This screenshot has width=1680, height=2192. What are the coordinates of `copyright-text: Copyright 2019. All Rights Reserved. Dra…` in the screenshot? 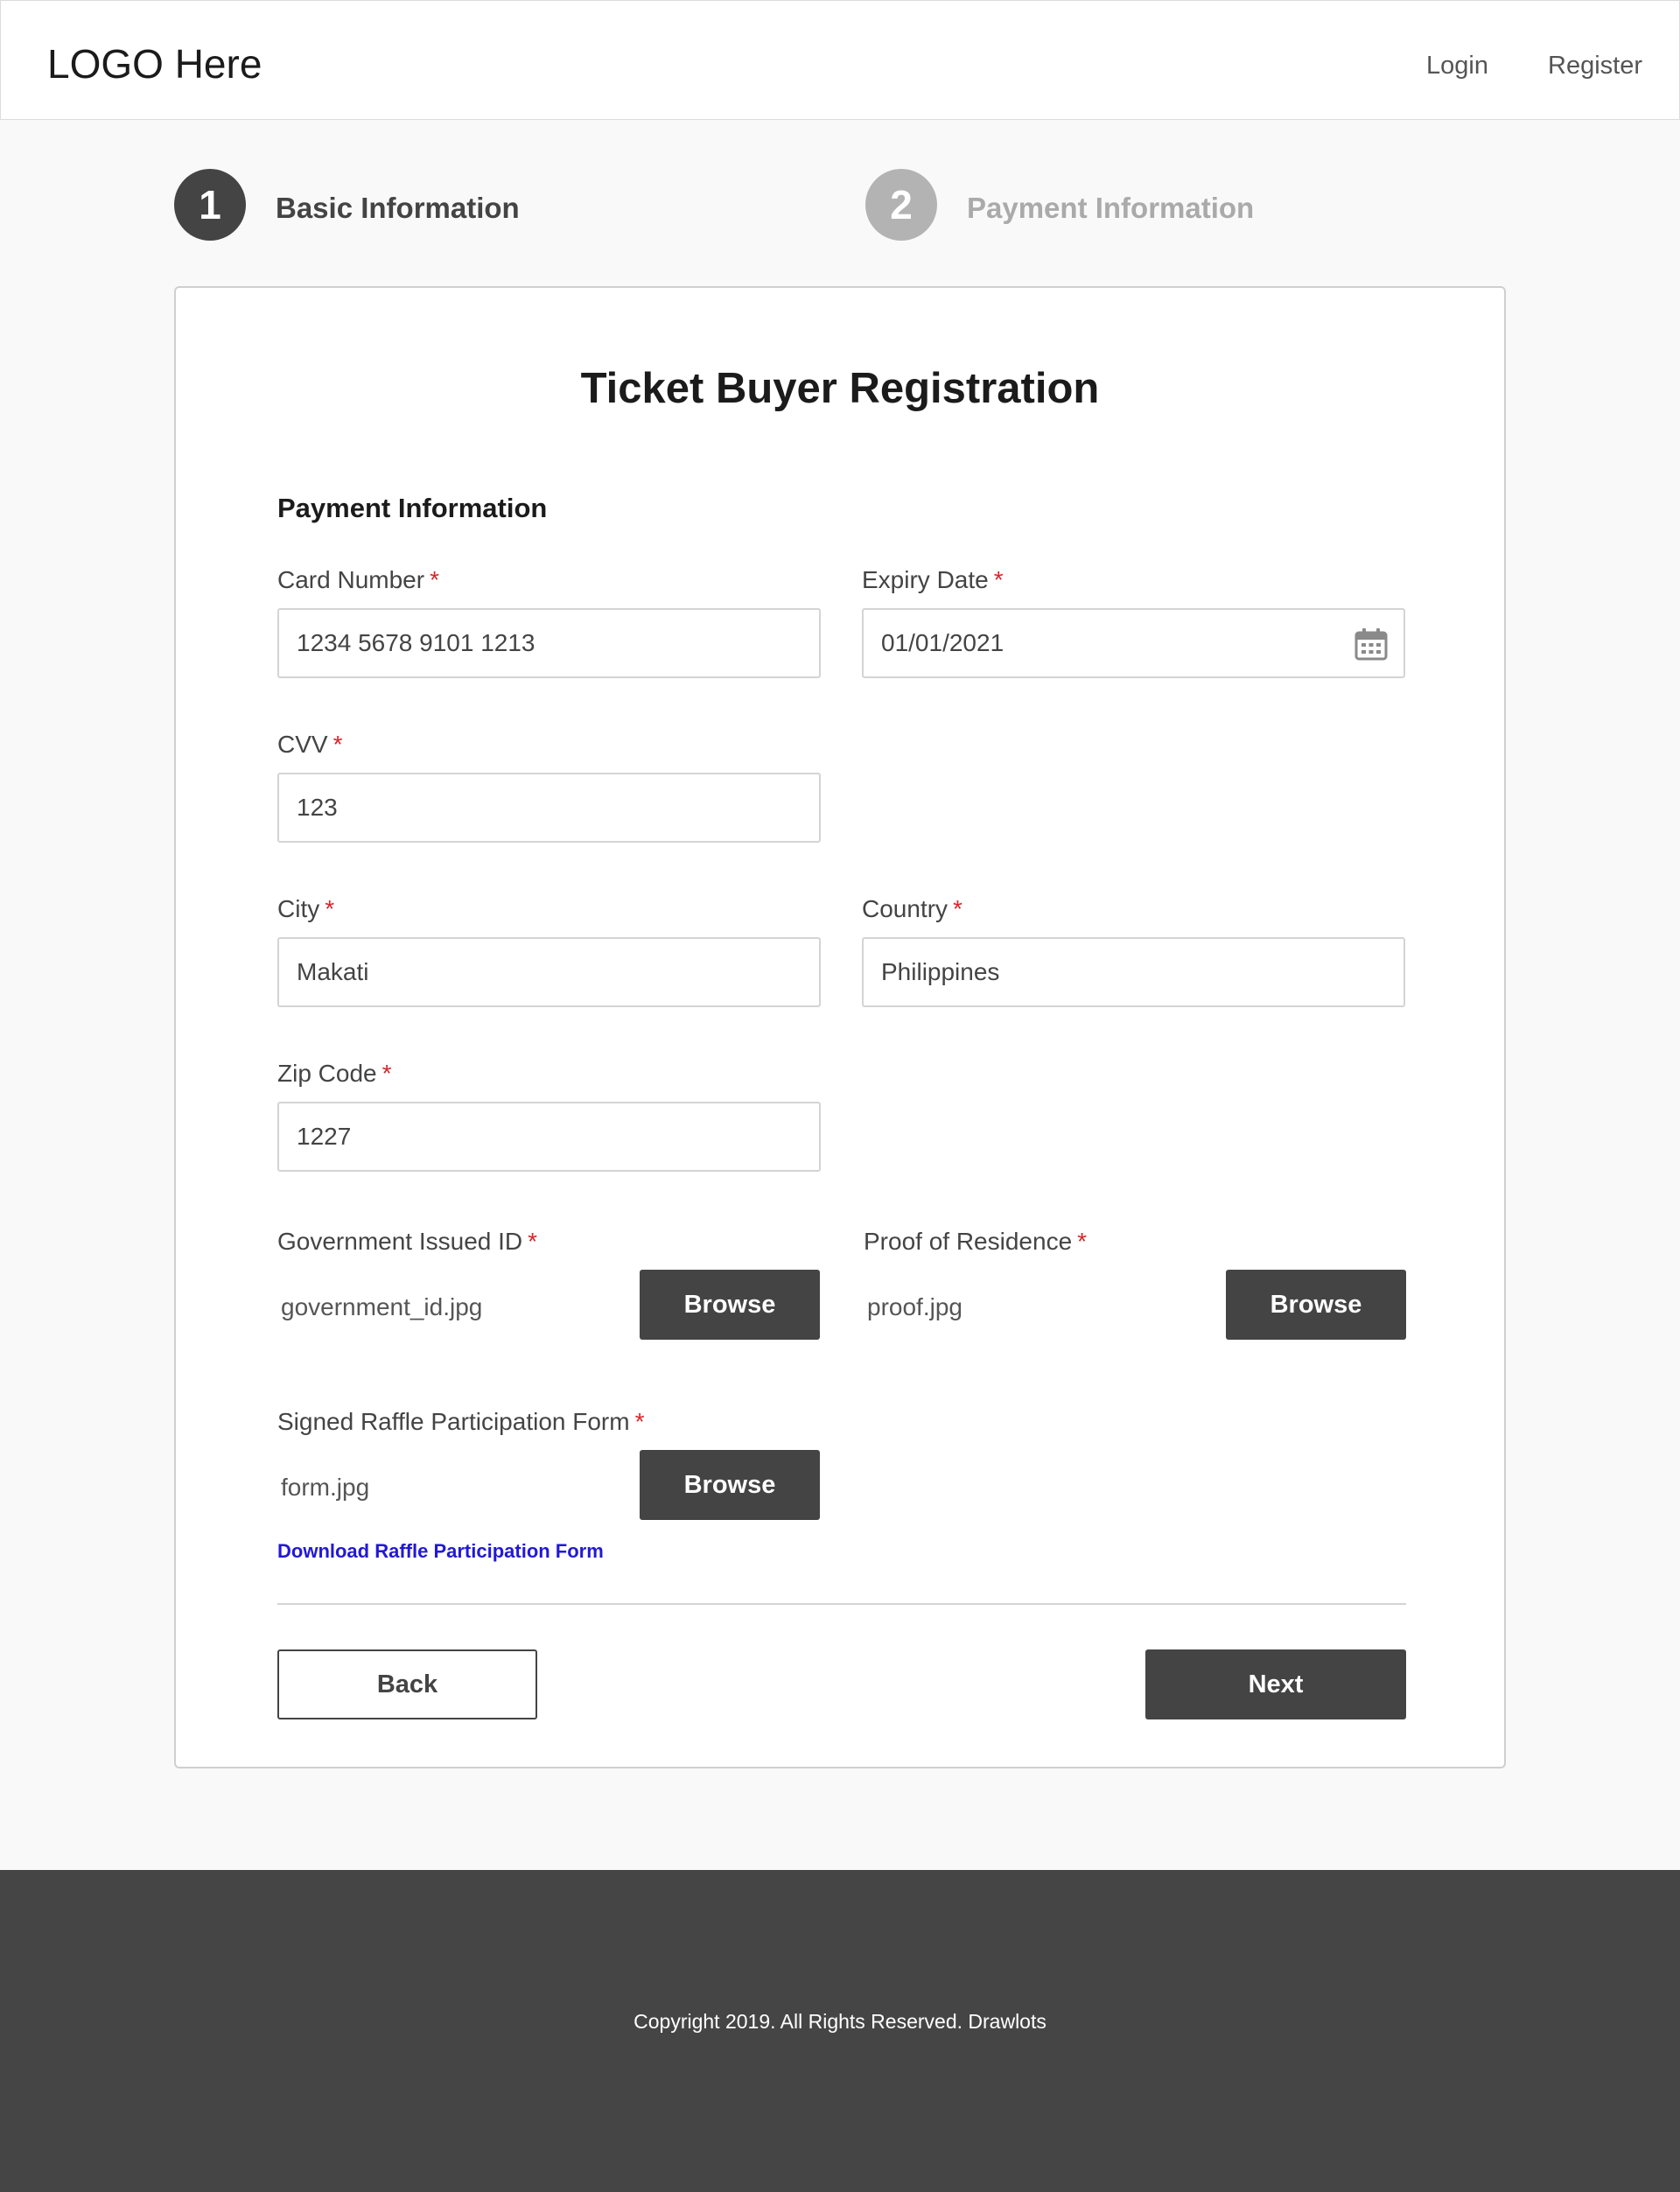 It's located at (840, 2021).